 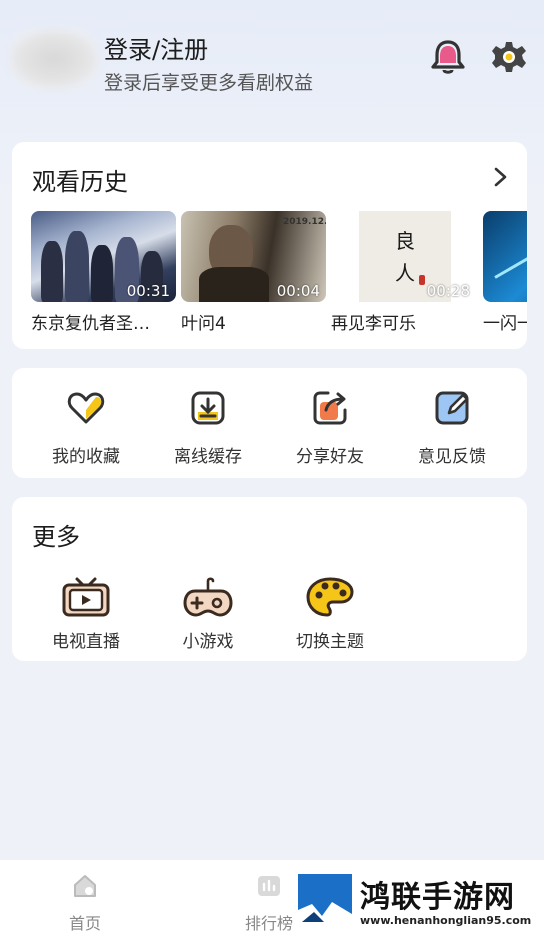 What do you see at coordinates (505, 324) in the screenshot?
I see `history-caption: 一闪一` at bounding box center [505, 324].